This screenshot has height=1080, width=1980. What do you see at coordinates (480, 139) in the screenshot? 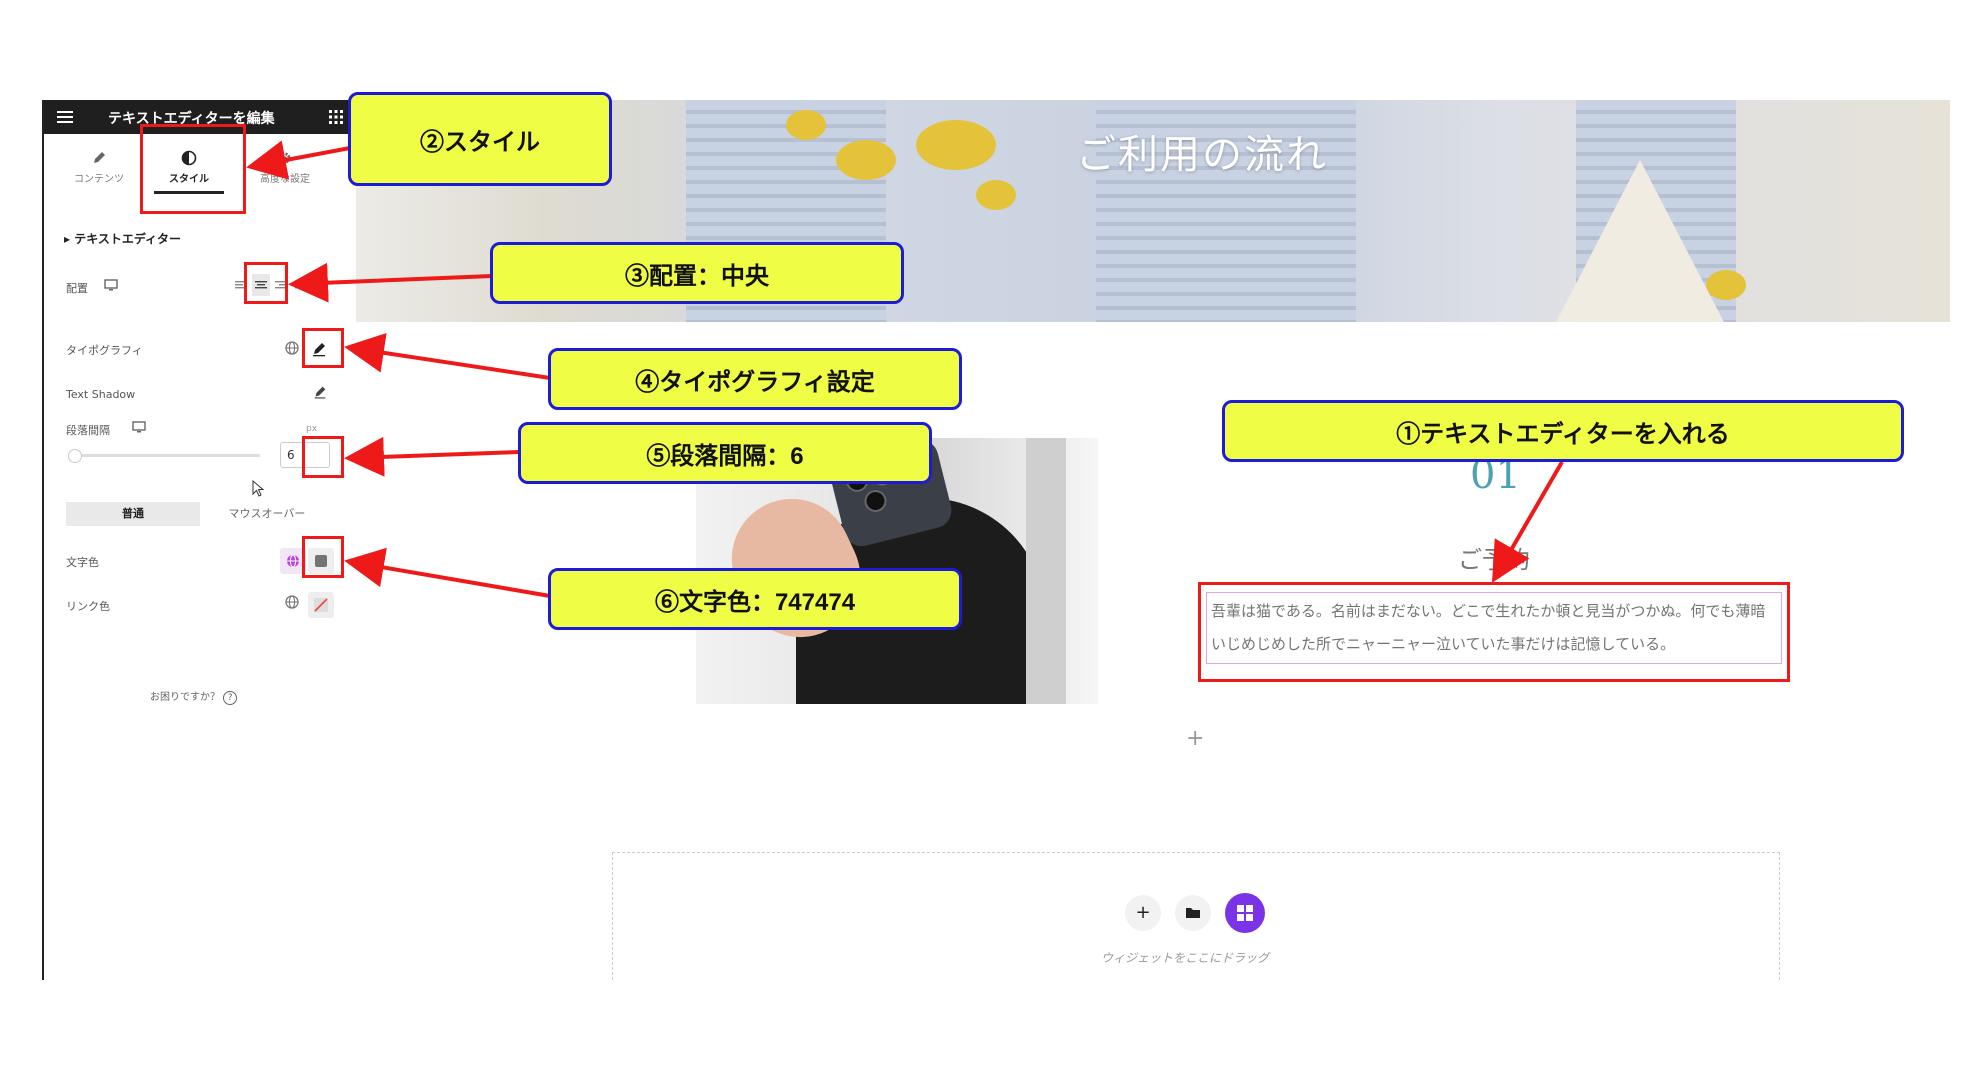
I see `callout-2-style: ②スタイル` at bounding box center [480, 139].